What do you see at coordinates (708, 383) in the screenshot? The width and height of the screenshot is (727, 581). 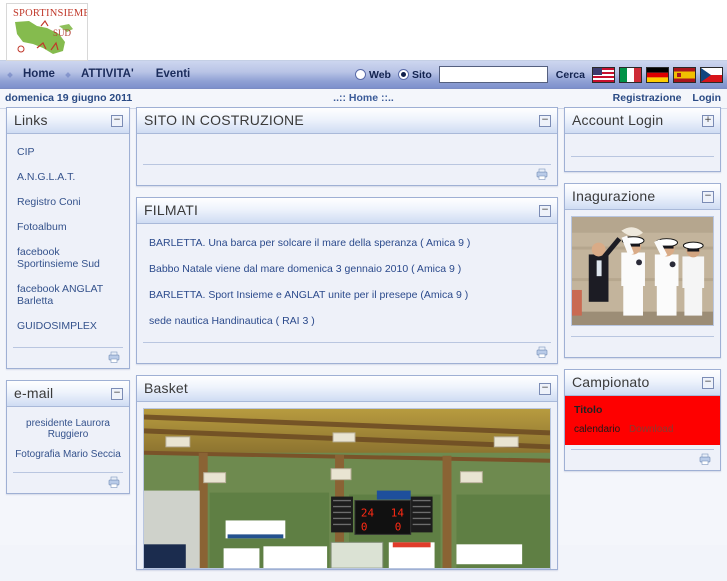 I see `panel-campionato-collapse-icon: −` at bounding box center [708, 383].